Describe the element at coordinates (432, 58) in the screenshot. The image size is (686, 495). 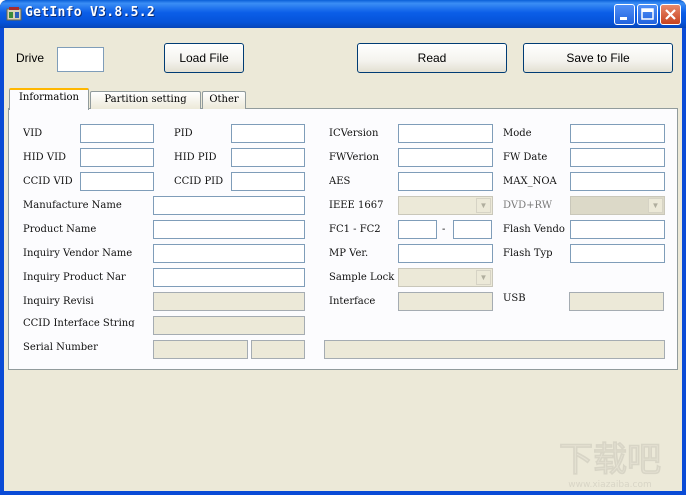
I see `read-button: Read` at that location.